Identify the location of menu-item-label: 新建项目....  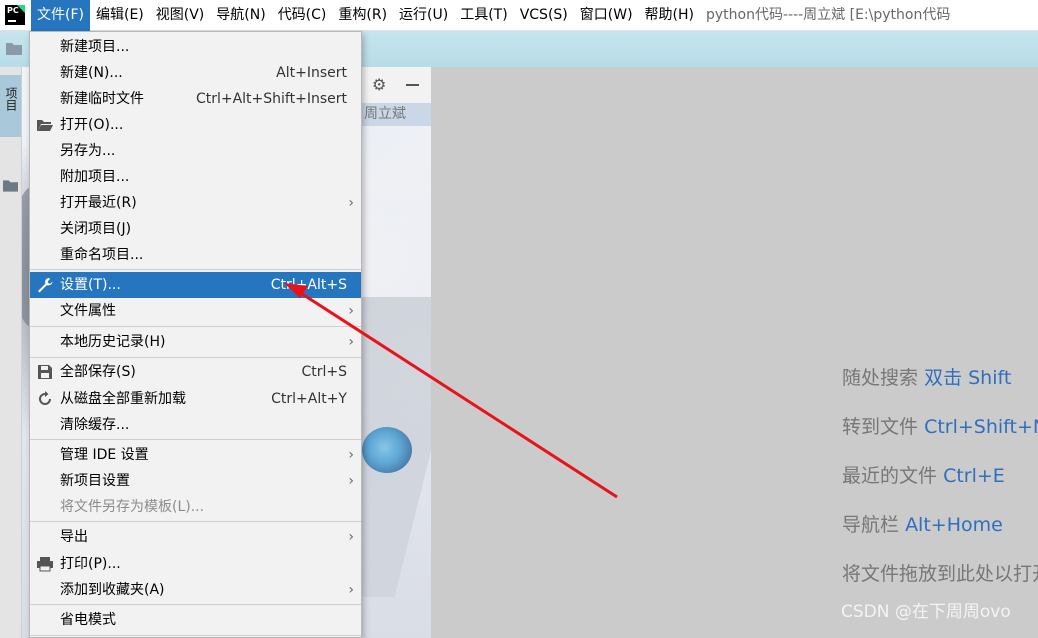
(95, 47).